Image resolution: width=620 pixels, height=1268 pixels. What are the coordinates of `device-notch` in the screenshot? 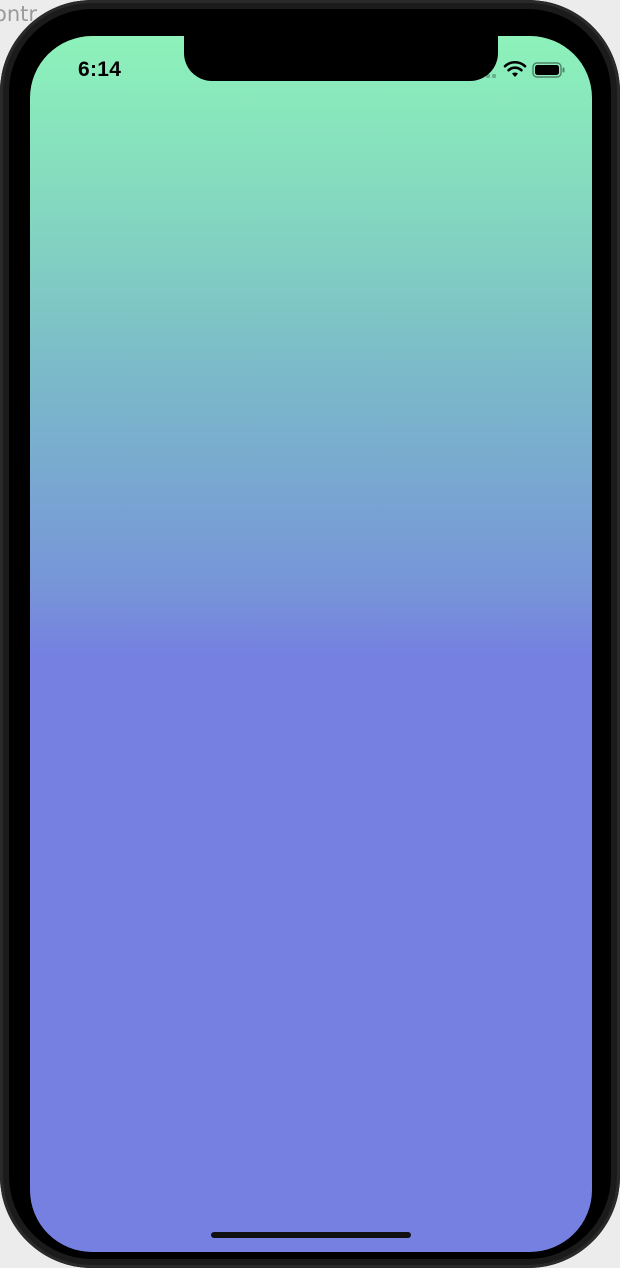 It's located at (341, 58).